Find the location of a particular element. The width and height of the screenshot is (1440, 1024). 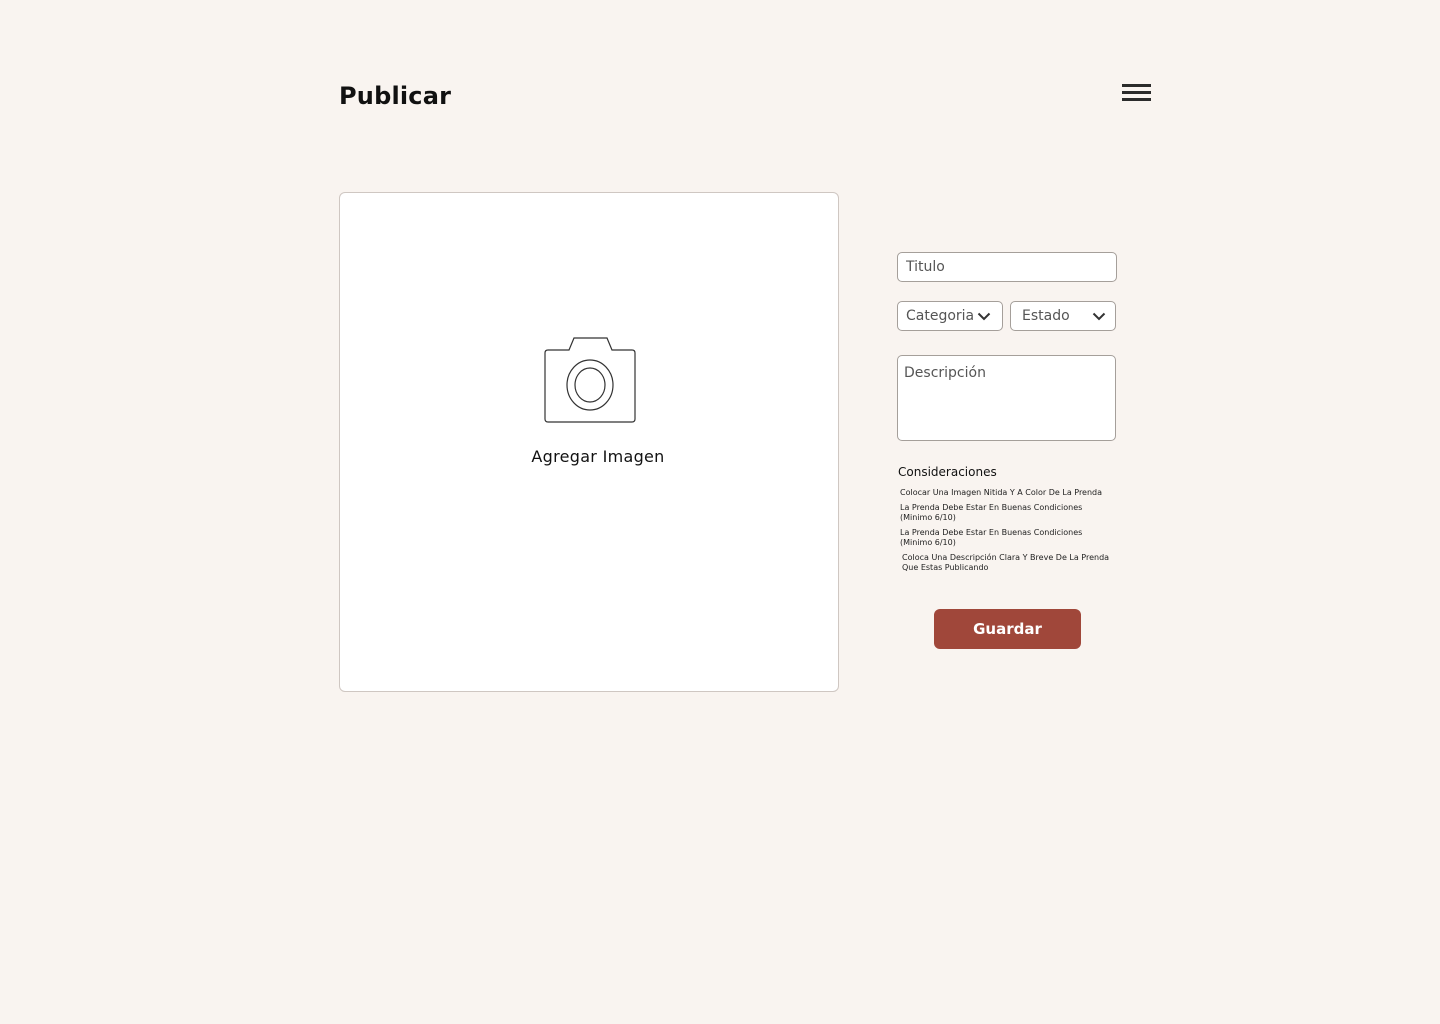

title-input is located at coordinates (1007, 267).